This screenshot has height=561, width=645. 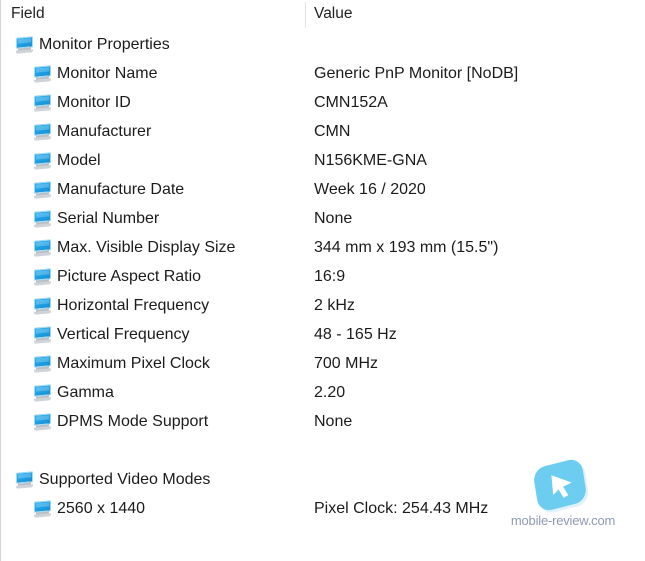 I want to click on row-field-cell: Max. Visible Display Size, so click(x=118, y=247).